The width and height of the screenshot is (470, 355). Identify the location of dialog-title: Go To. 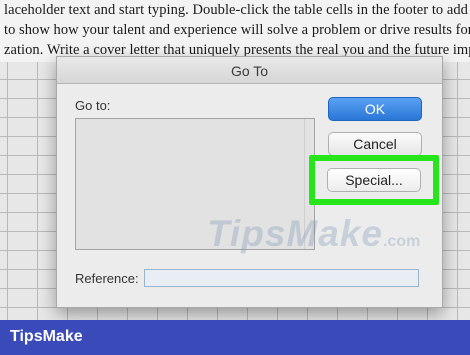
(249, 71).